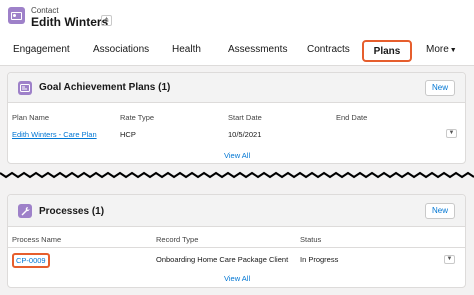  I want to click on tab-plans: Plans, so click(387, 51).